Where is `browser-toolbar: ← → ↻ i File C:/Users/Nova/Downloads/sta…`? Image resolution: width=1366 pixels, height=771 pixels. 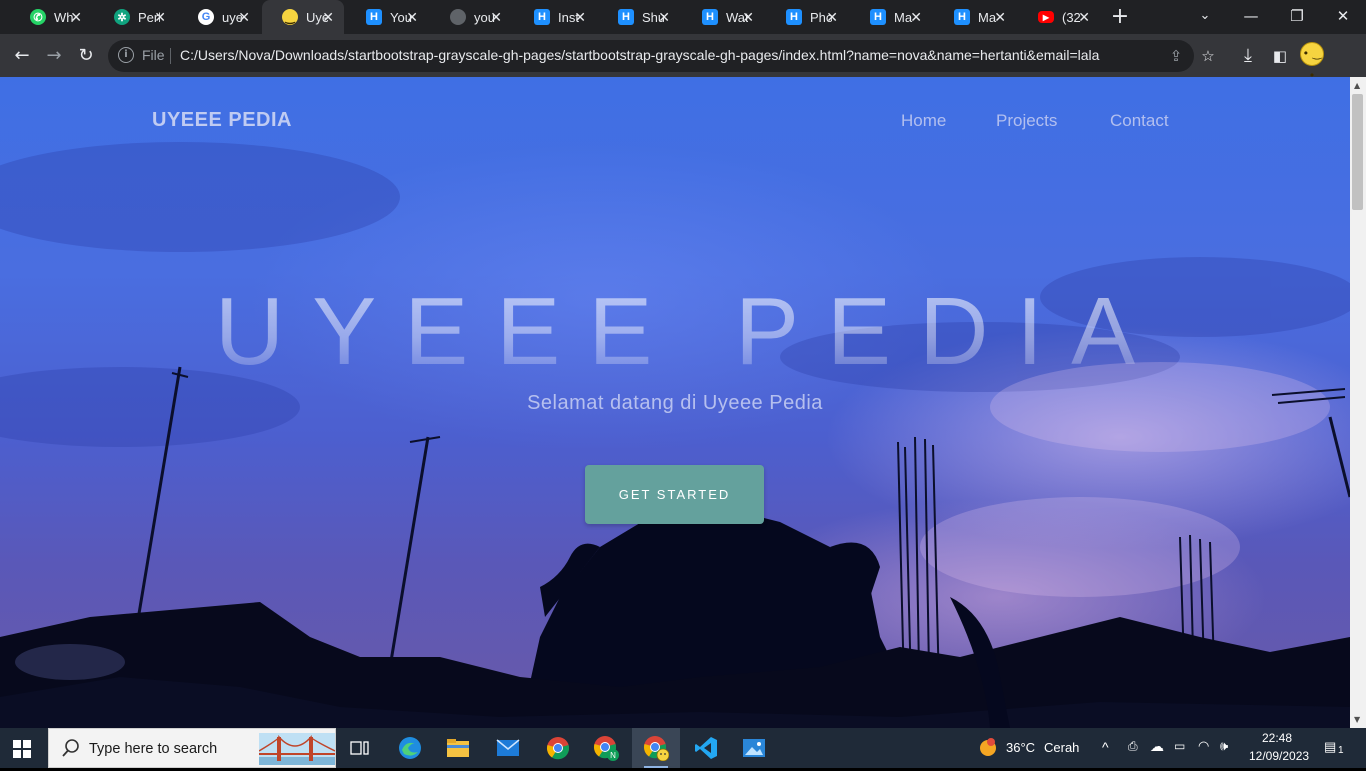
browser-toolbar: ← → ↻ i File C:/Users/Nova/Downloads/sta… is located at coordinates (683, 55).